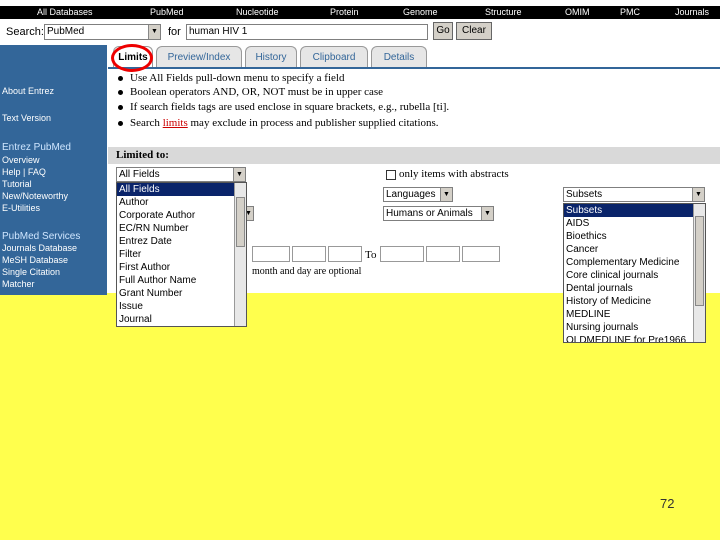  I want to click on bullet-text-4-before: Search, so click(146, 123).